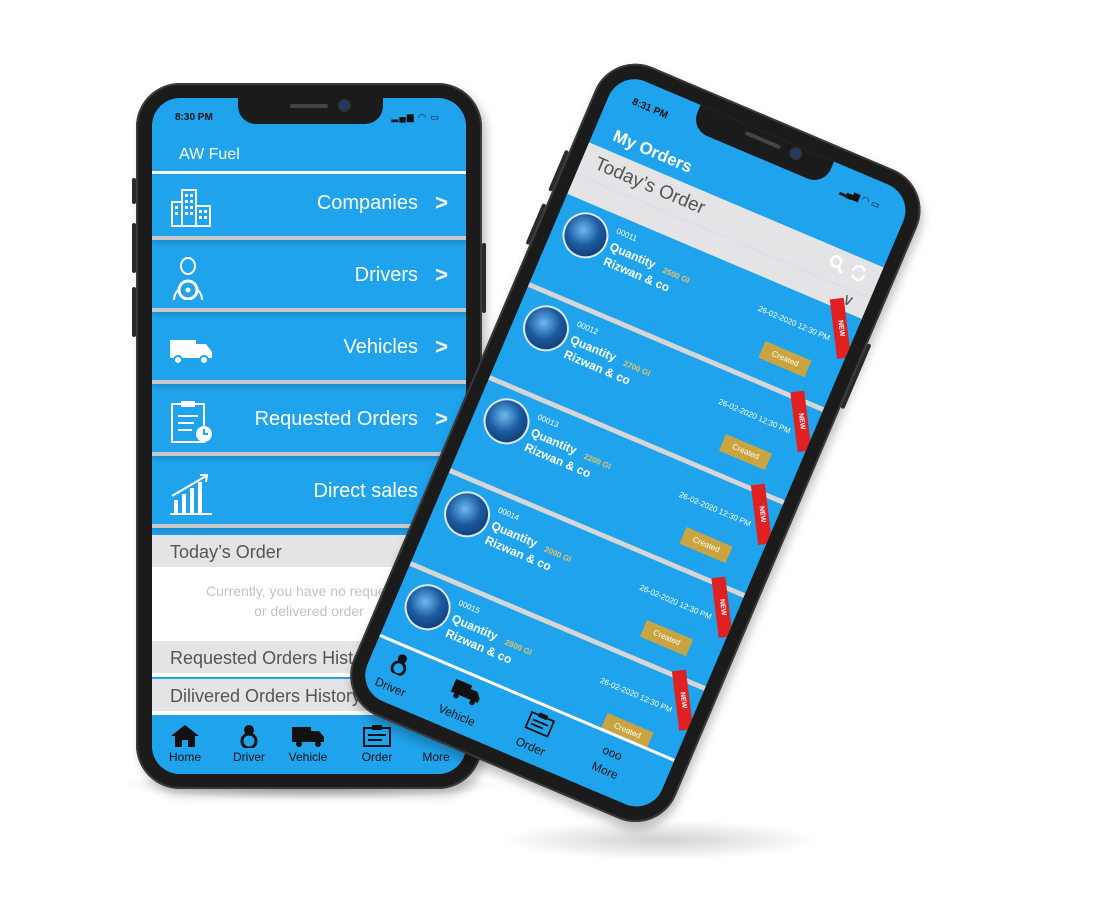 The image size is (1095, 898). What do you see at coordinates (609, 760) in the screenshot?
I see `tab-more: ooo More` at bounding box center [609, 760].